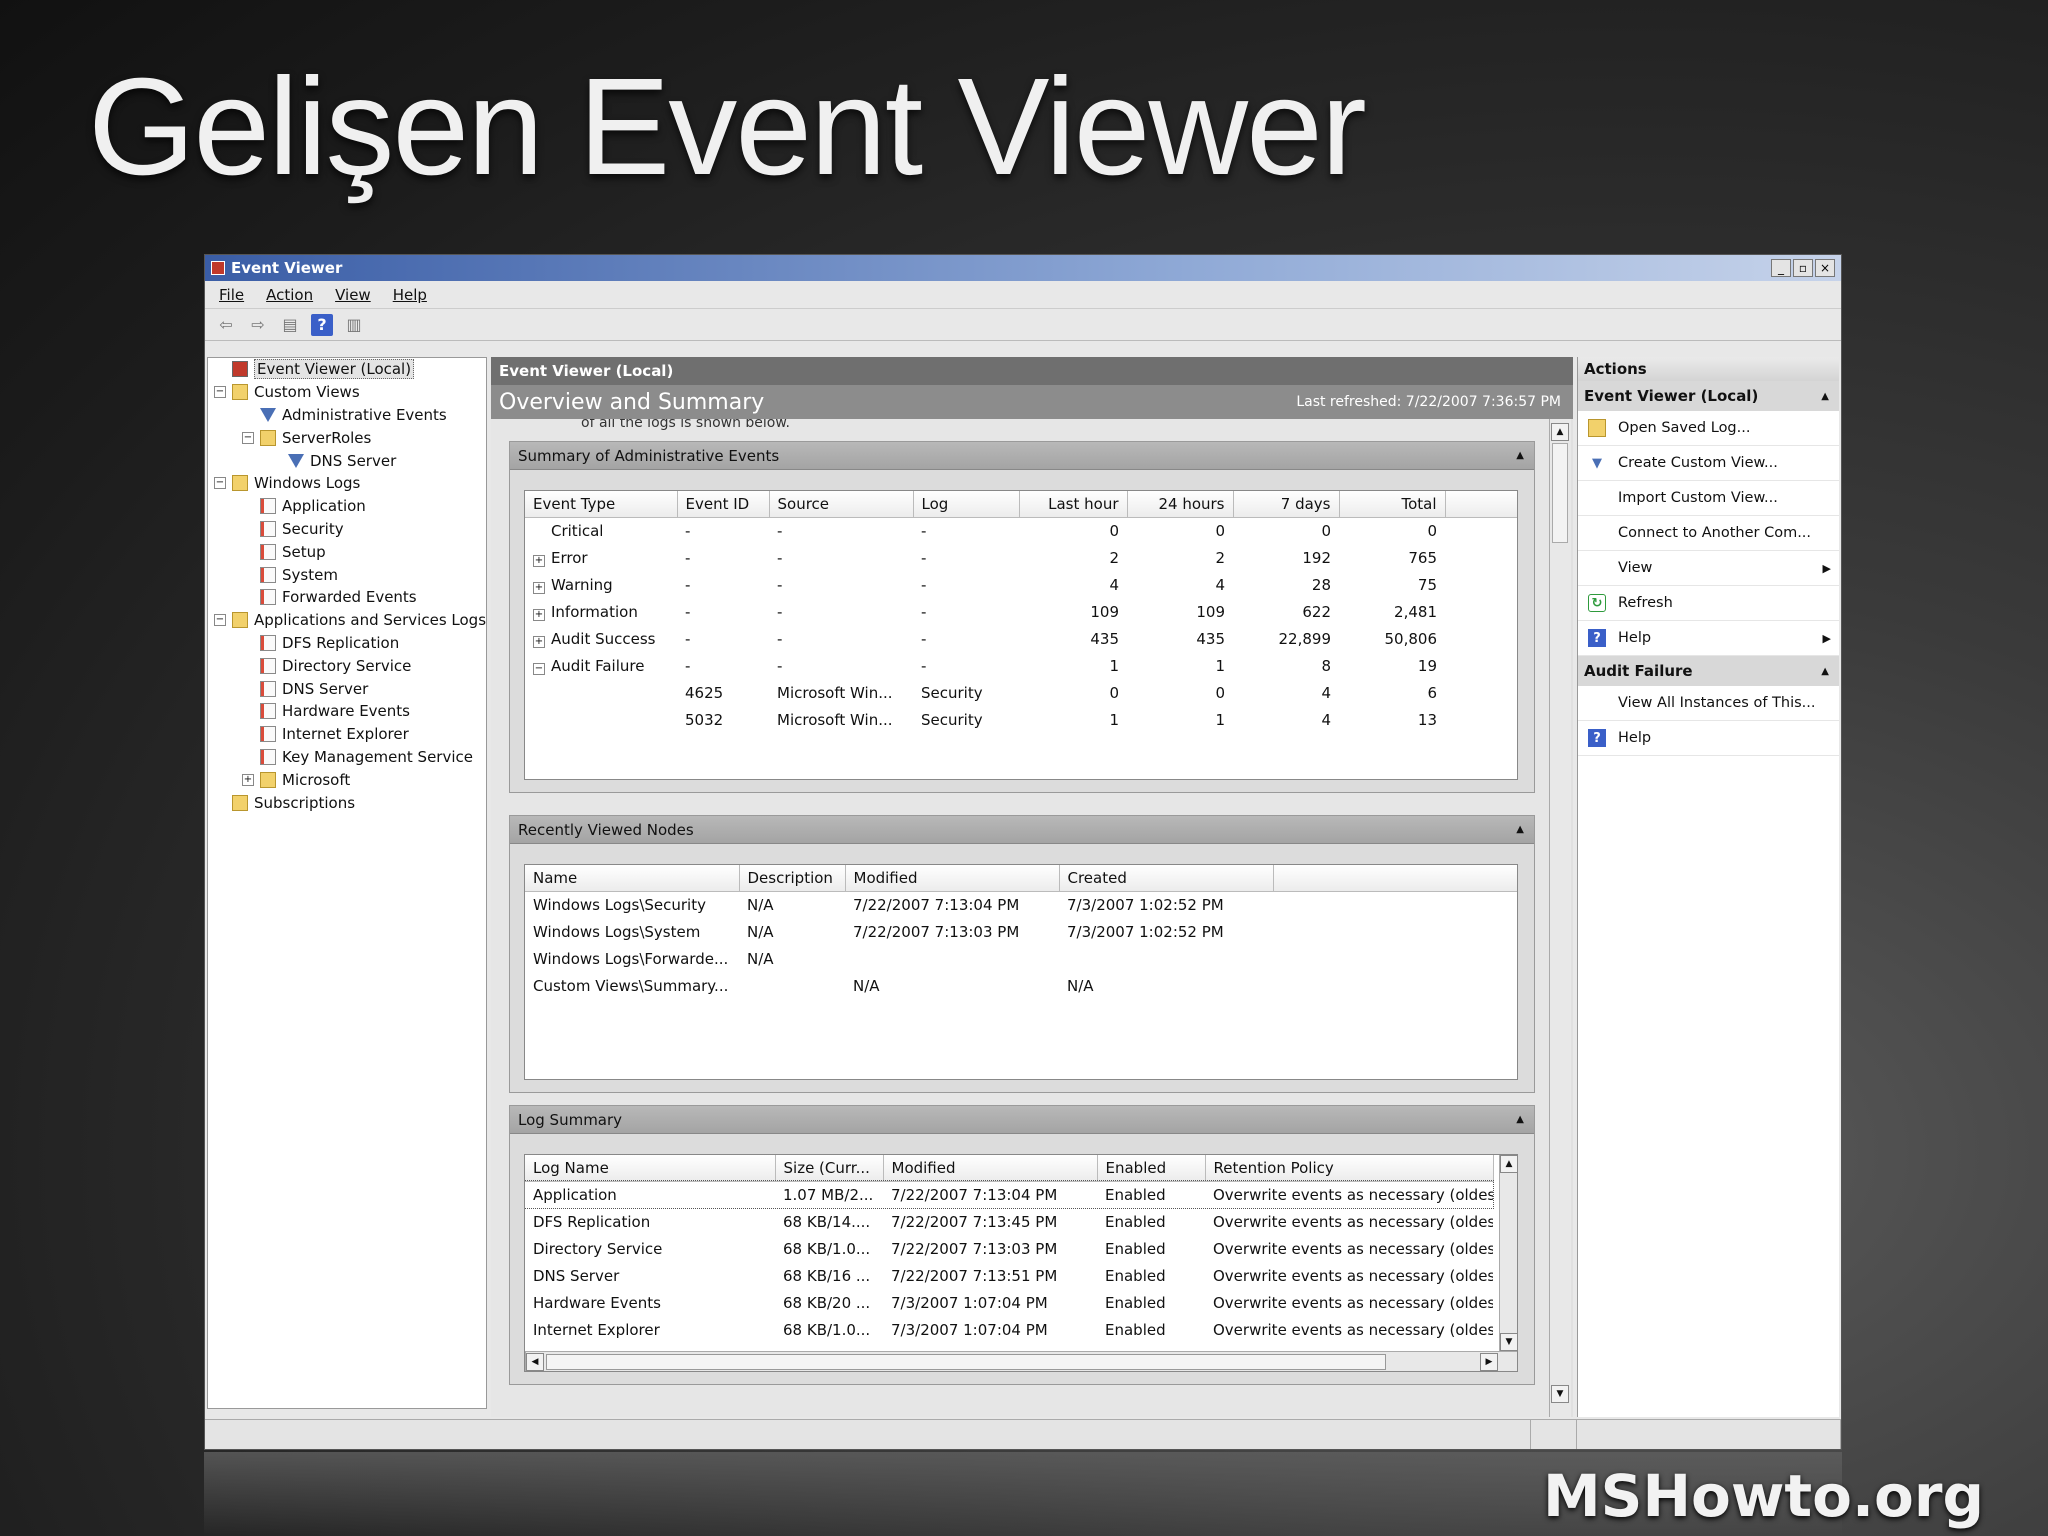  What do you see at coordinates (1708, 671) in the screenshot?
I see `actions-group-audit-failure: Audit Failure ▲` at bounding box center [1708, 671].